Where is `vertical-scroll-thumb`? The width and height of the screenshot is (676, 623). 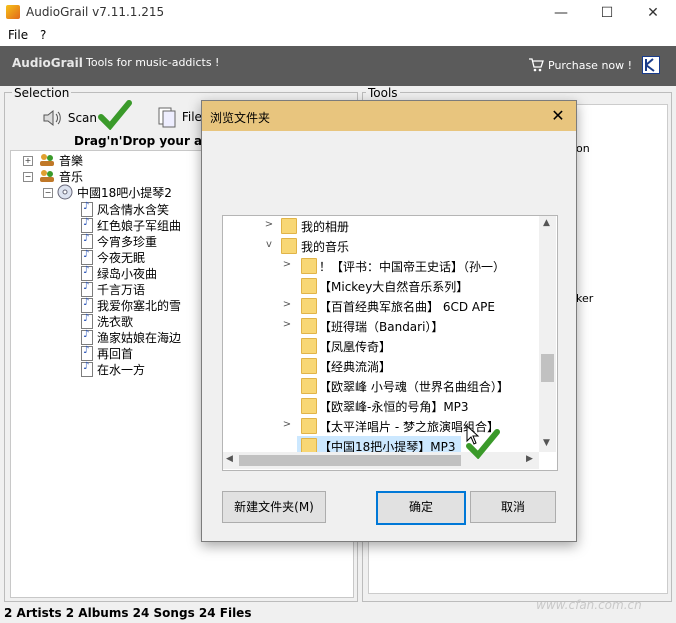
vertical-scroll-thumb is located at coordinates (547, 368).